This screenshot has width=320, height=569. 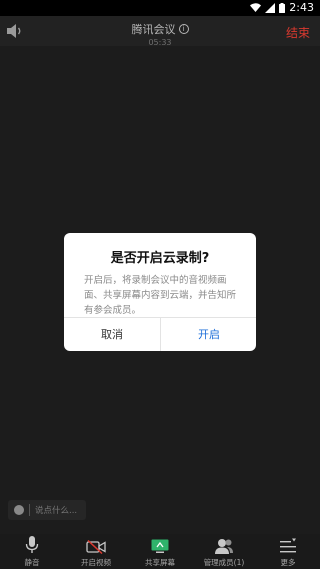 I want to click on emoji-icon, so click(x=19, y=510).